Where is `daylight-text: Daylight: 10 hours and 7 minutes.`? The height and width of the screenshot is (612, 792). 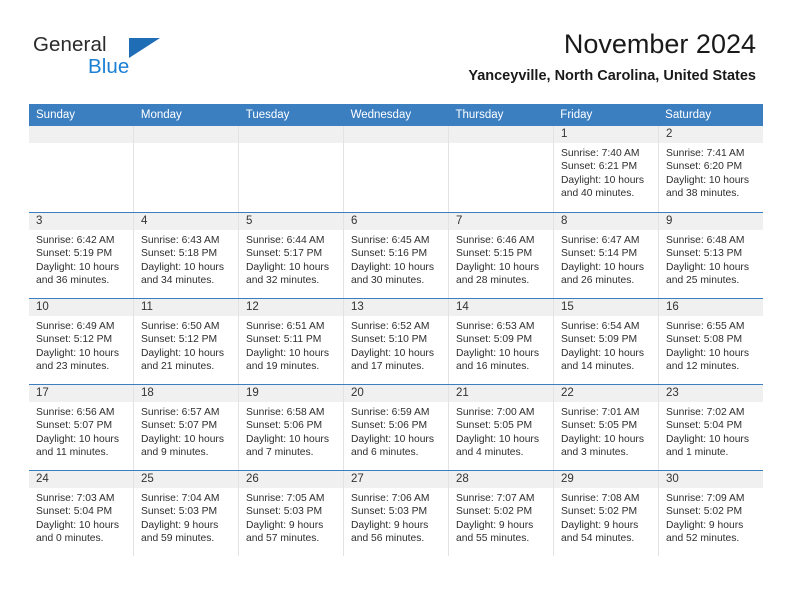 daylight-text: Daylight: 10 hours and 7 minutes. is located at coordinates (287, 445).